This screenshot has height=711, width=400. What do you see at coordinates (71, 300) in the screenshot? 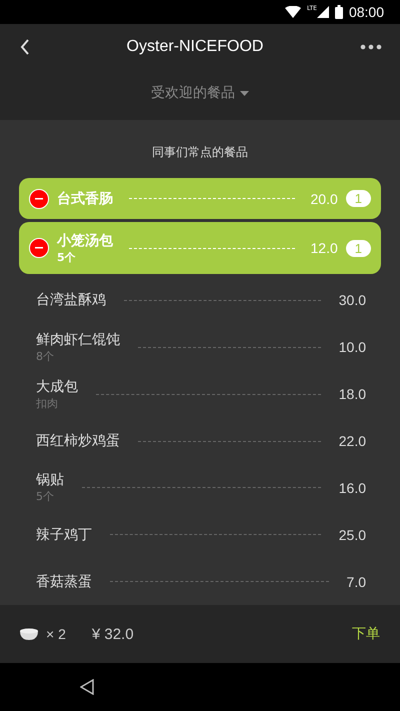
I see `dish-name: 台湾盐酥鸡` at bounding box center [71, 300].